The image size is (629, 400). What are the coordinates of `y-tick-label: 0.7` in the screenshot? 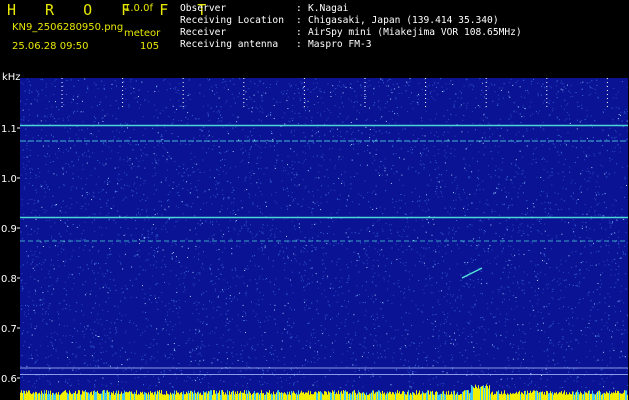 It's located at (9, 329).